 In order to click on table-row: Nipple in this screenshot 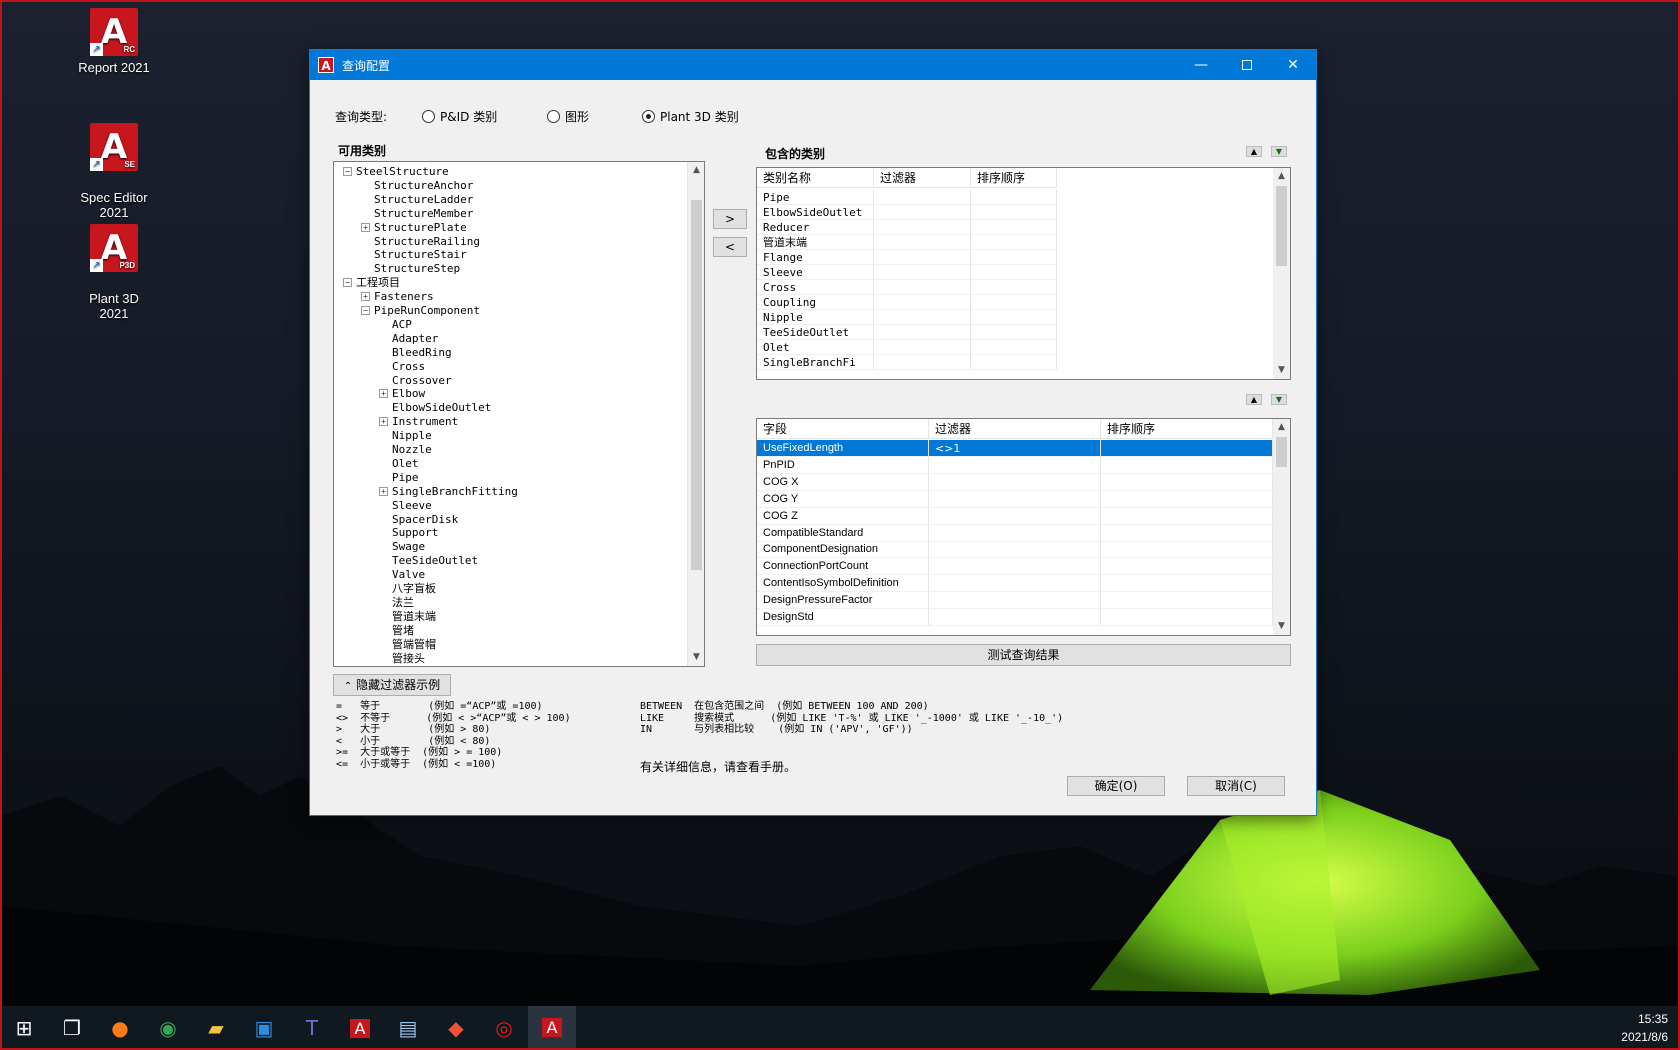, I will do `click(907, 317)`.